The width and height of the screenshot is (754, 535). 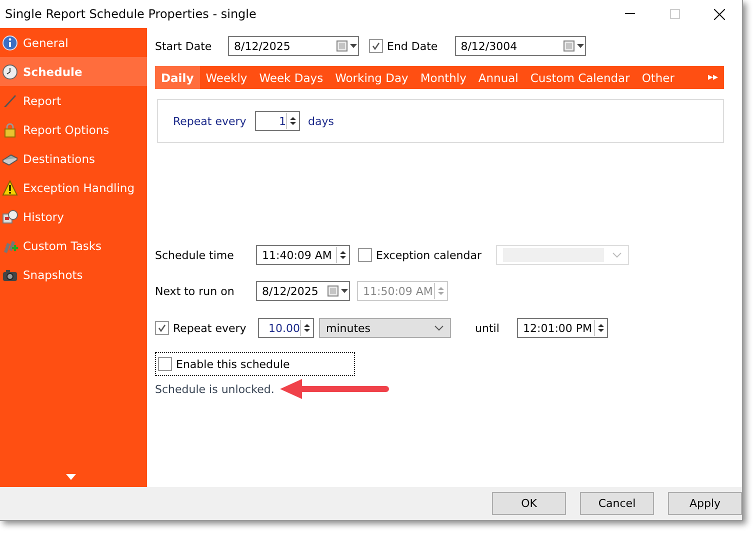 What do you see at coordinates (562, 328) in the screenshot?
I see `until-time-spinner: 12:01:00 PM` at bounding box center [562, 328].